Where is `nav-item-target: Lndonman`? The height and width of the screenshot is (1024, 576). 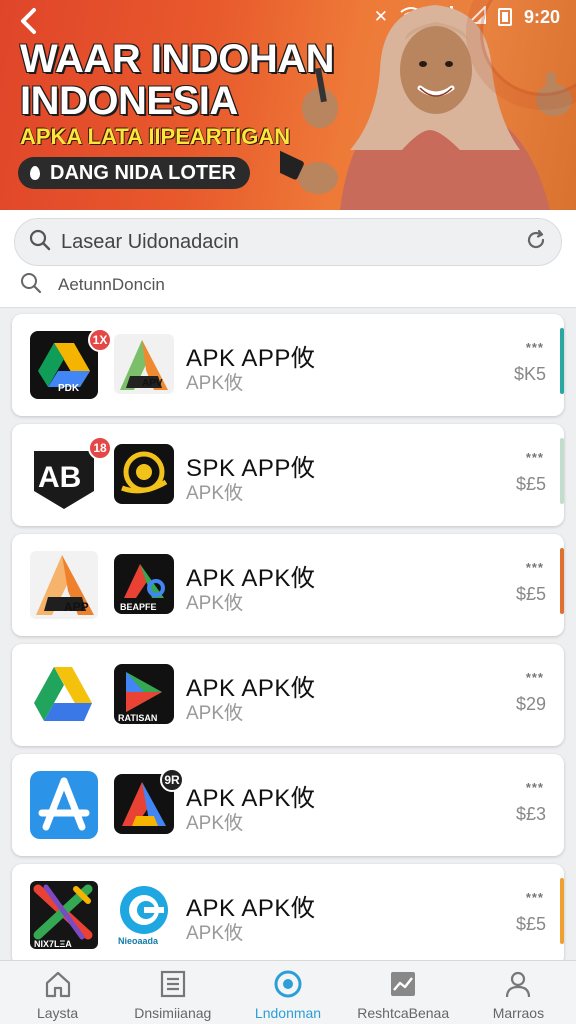
nav-item-target: Lndonman is located at coordinates (287, 992).